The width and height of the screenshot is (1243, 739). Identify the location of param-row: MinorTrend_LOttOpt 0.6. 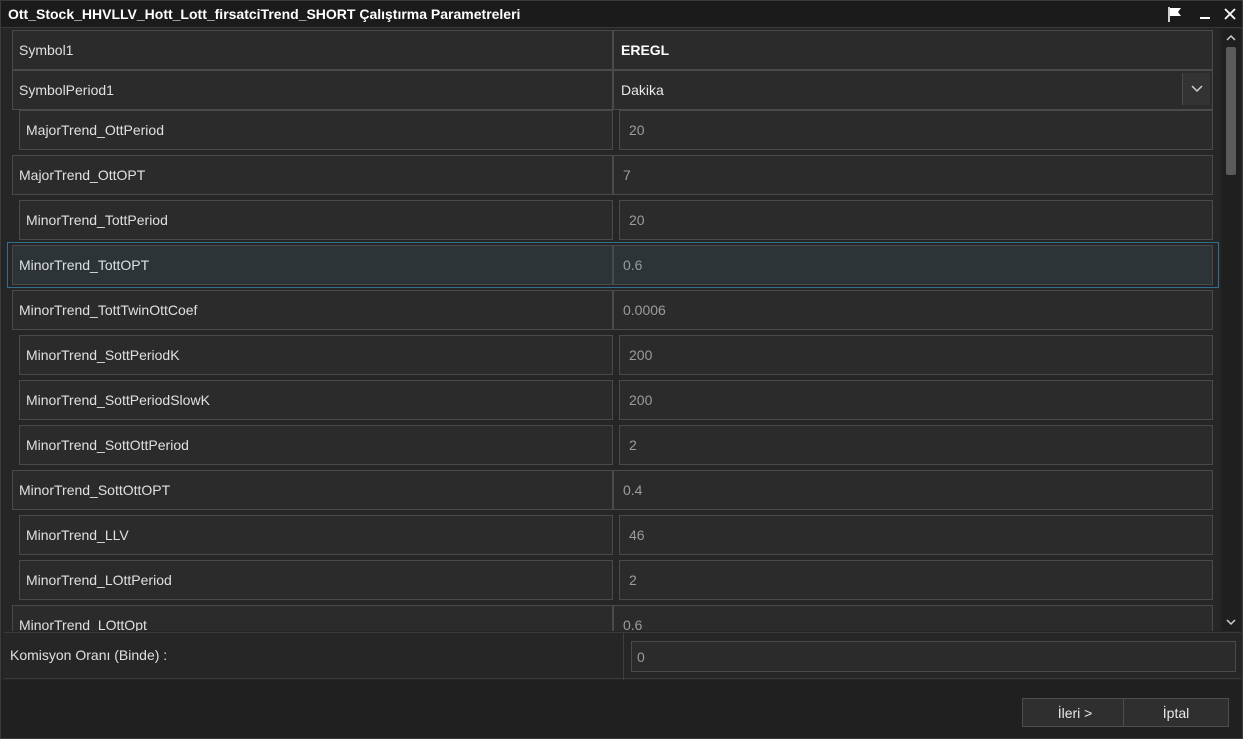
(612, 618).